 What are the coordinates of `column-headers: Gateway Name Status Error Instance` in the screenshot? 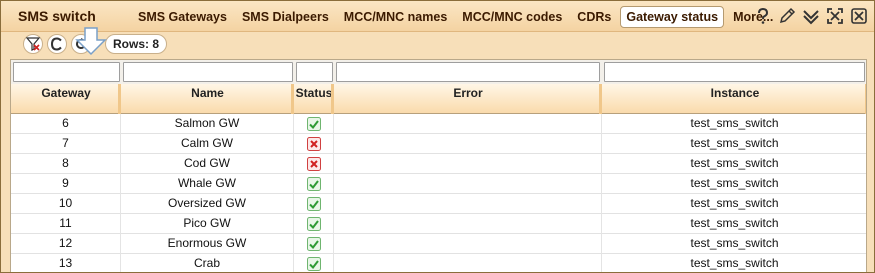 It's located at (438, 99).